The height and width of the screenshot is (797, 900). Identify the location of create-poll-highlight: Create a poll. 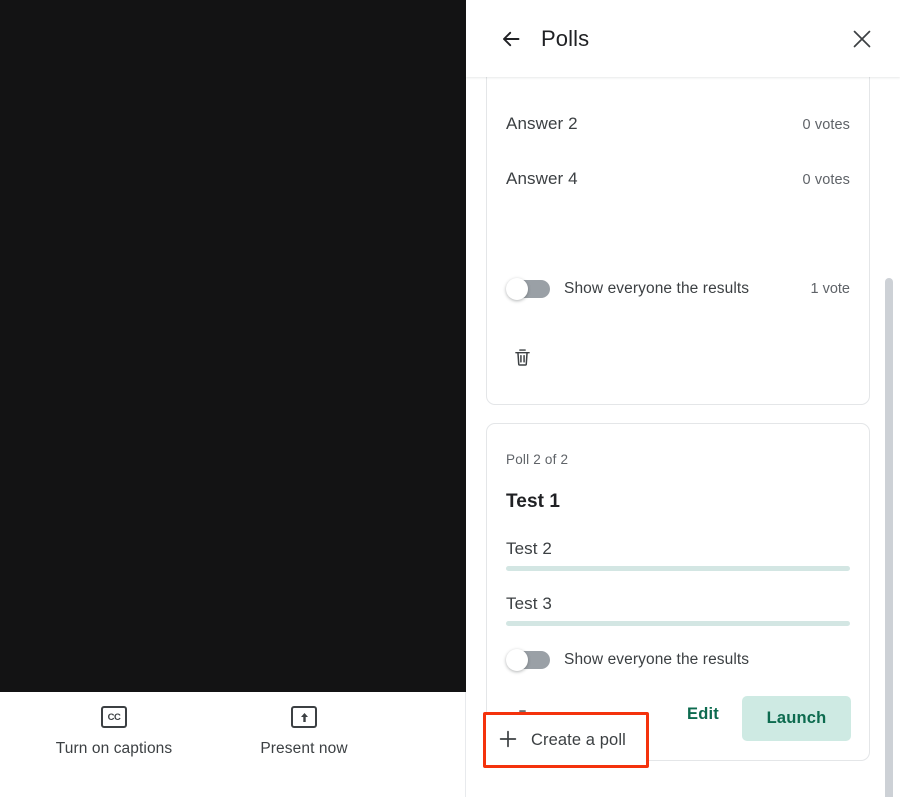
(566, 740).